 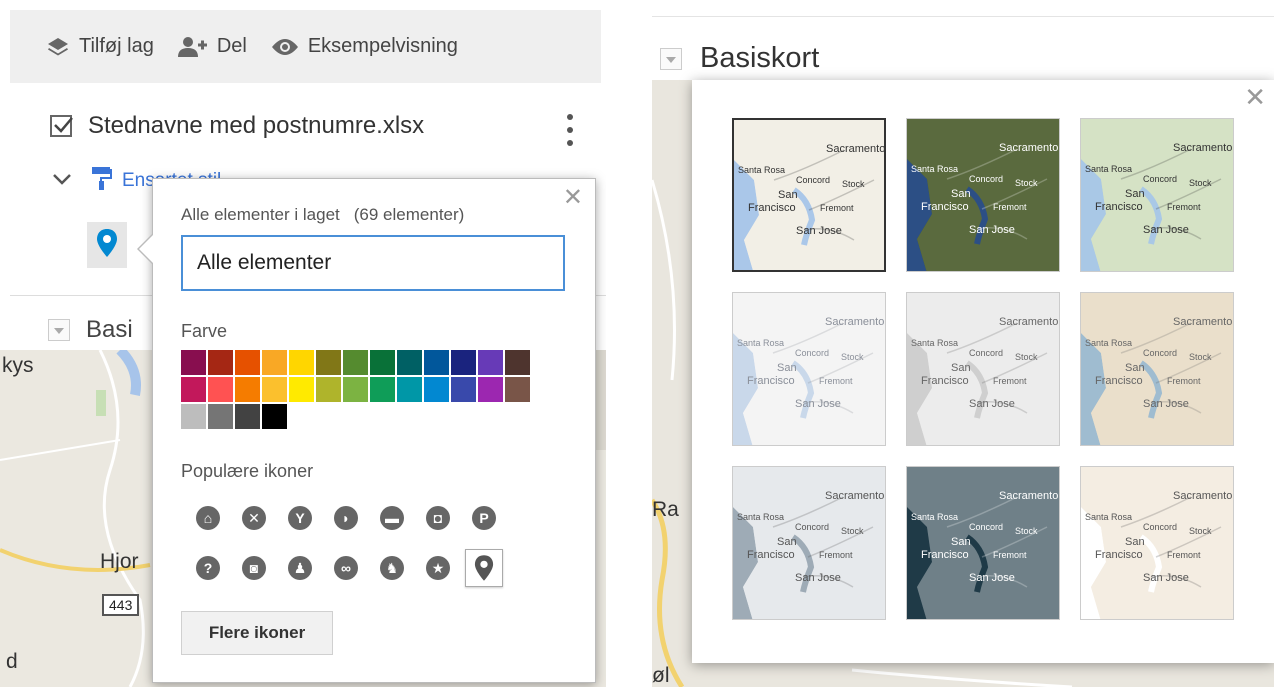 What do you see at coordinates (570, 130) in the screenshot?
I see `layer-options-menu-icon` at bounding box center [570, 130].